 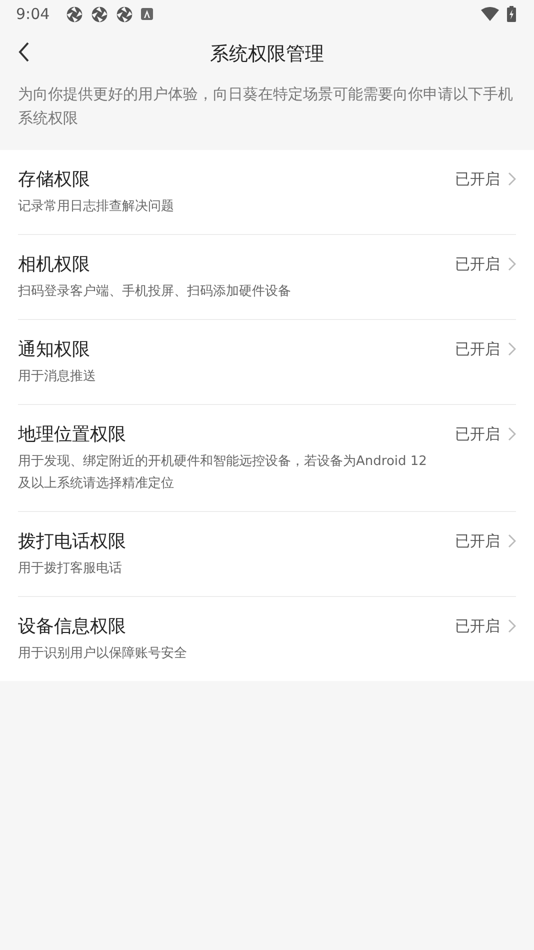 What do you see at coordinates (155, 292) in the screenshot?
I see `permission-description: 扫码登录客户端、手机投屏、扫码添加硬件设备` at bounding box center [155, 292].